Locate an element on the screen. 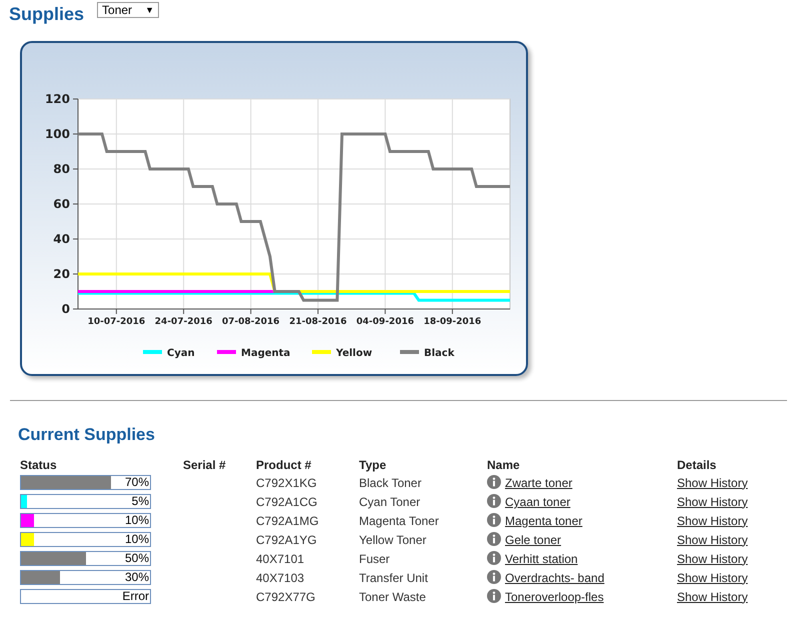  column-header: Type is located at coordinates (373, 465).